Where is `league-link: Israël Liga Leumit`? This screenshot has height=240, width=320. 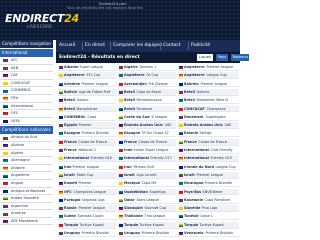
league-link: Israël Liga Leumit is located at coordinates (147, 175).